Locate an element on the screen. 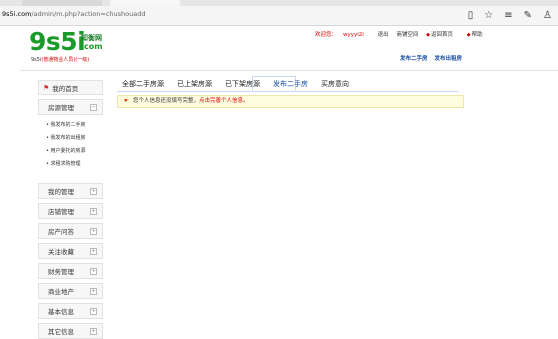  logo-com: .com is located at coordinates (92, 46).